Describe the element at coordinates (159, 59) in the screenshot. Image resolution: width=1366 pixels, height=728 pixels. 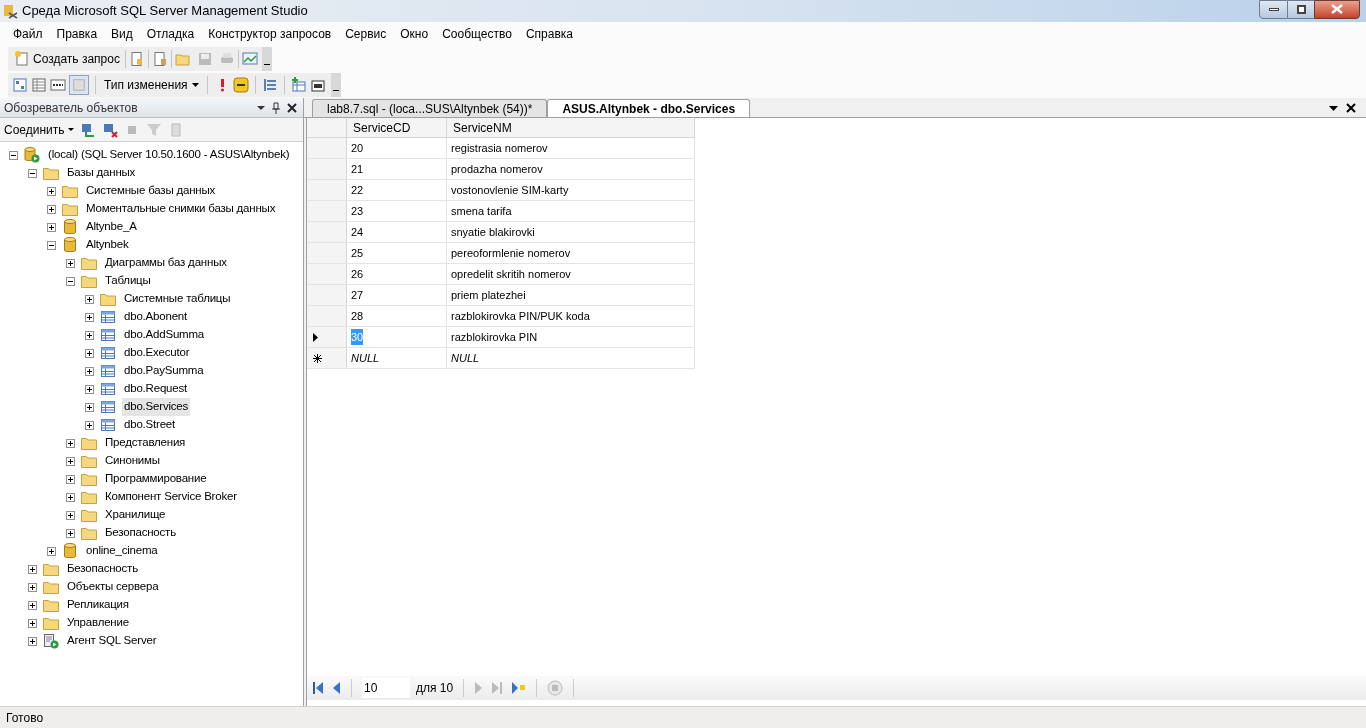
I see `document-icon` at that location.